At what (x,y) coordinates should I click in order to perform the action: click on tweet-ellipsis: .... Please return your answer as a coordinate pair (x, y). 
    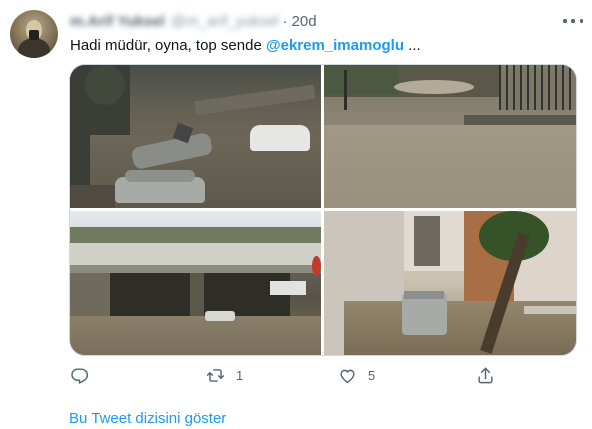
    Looking at the image, I should click on (412, 45).